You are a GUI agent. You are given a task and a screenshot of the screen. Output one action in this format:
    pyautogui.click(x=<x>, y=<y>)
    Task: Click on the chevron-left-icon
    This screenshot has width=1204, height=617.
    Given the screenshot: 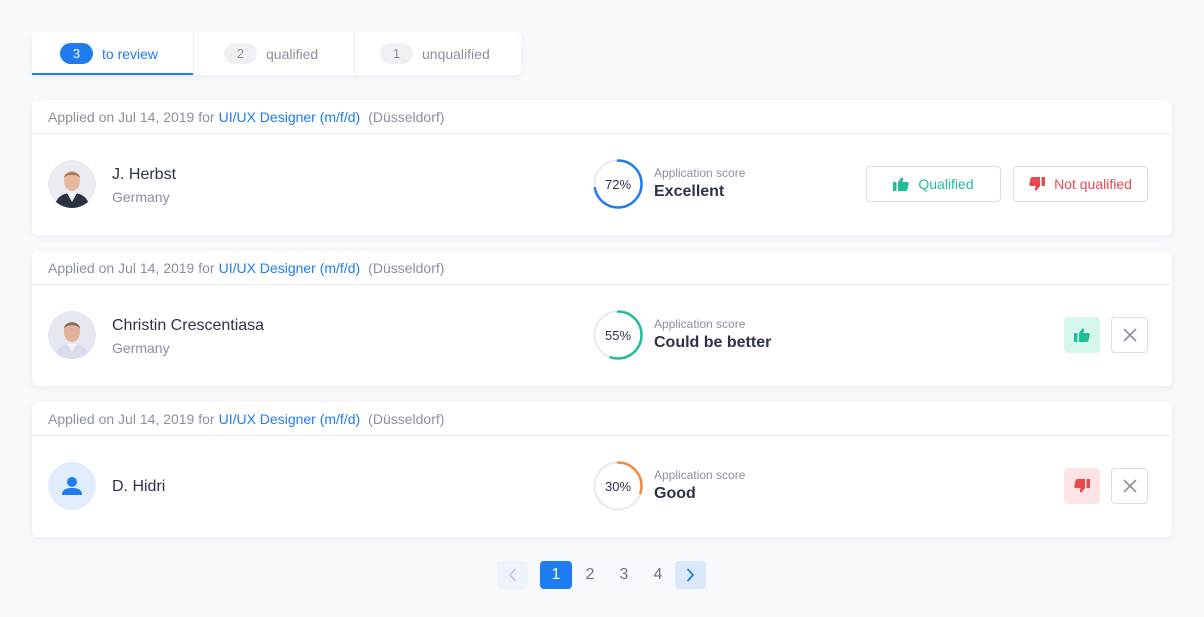 What is the action you would take?
    pyautogui.click(x=512, y=575)
    